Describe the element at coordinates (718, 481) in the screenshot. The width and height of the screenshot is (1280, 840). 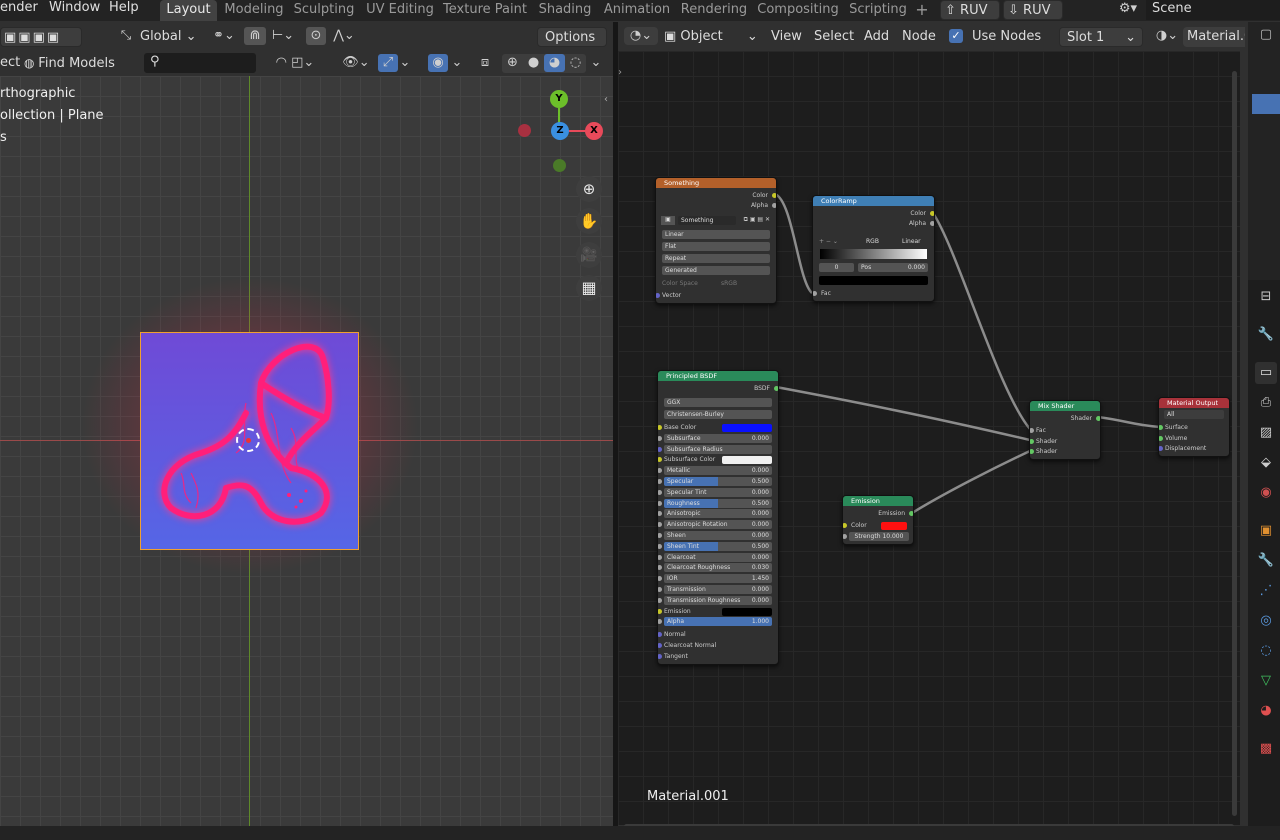
I see `bsdf-input-field: Specular 0.500` at that location.